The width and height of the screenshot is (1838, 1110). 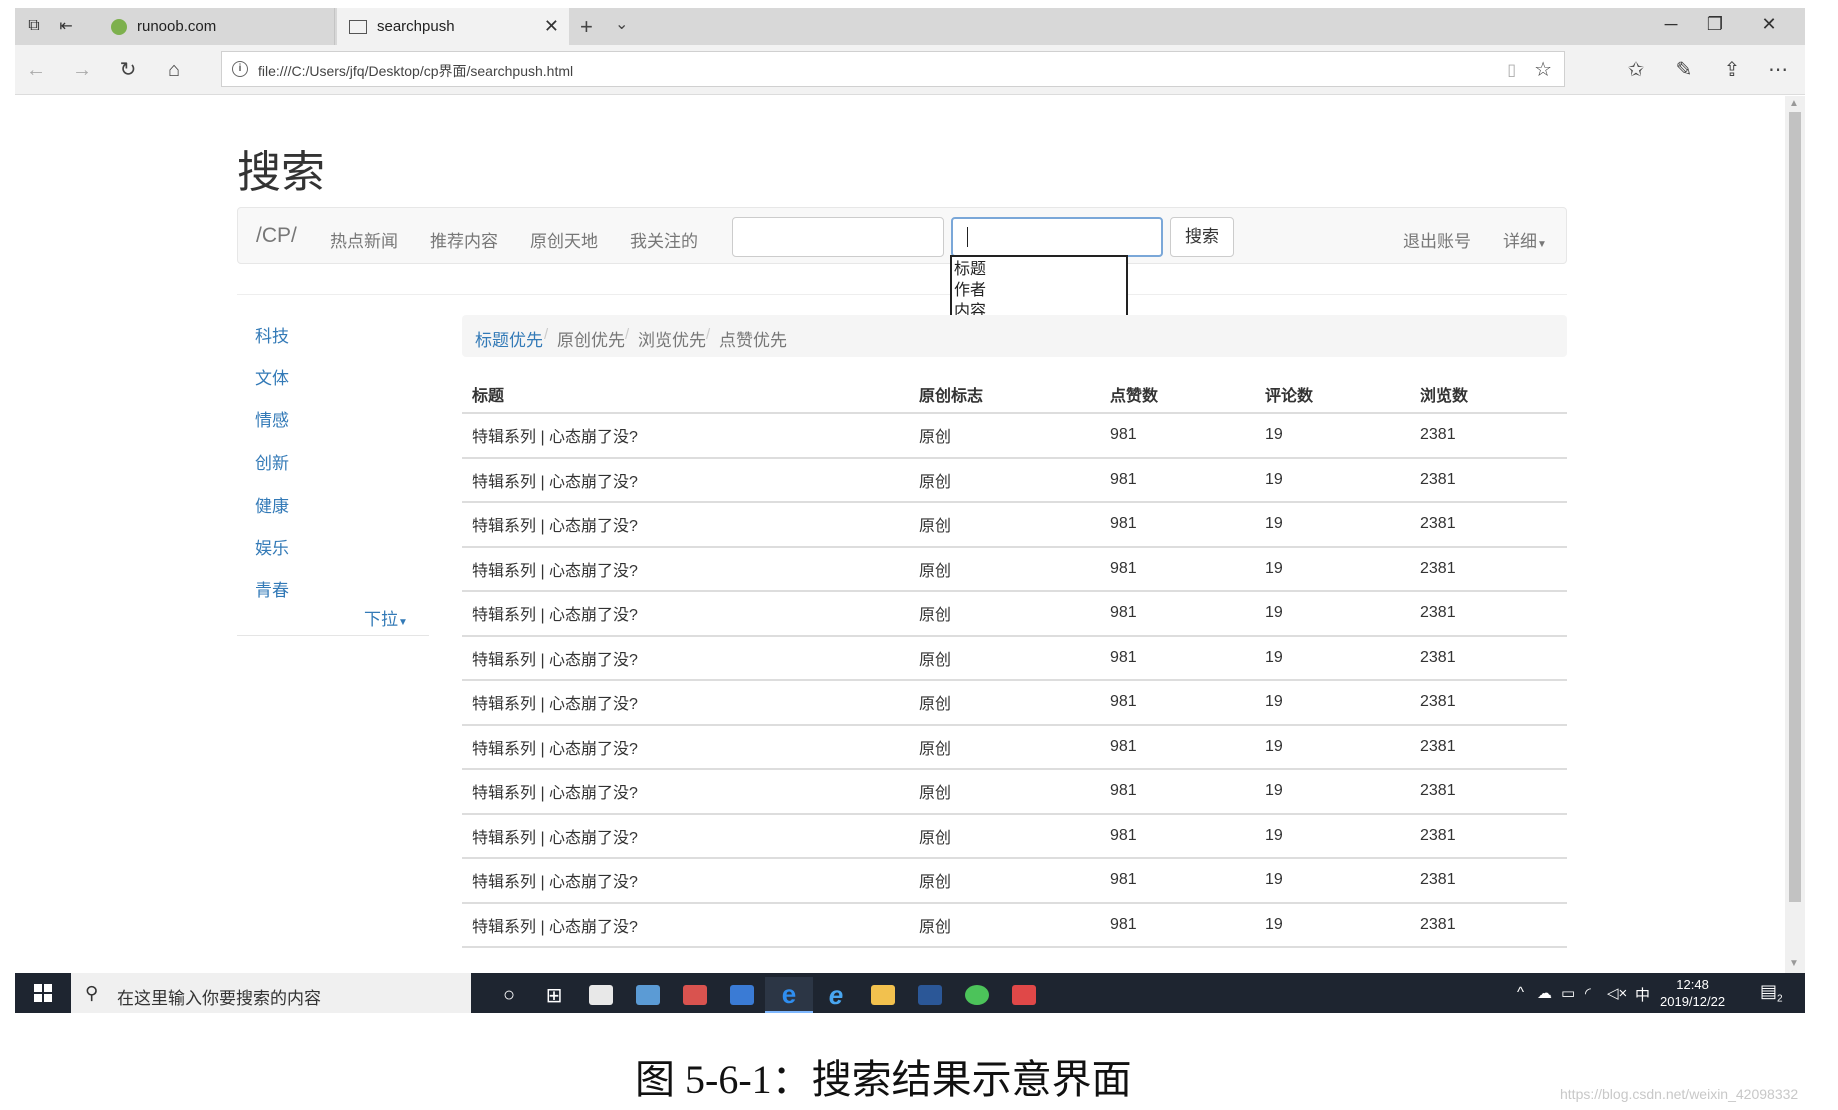 What do you see at coordinates (789, 995) in the screenshot?
I see `edge-icon: e` at bounding box center [789, 995].